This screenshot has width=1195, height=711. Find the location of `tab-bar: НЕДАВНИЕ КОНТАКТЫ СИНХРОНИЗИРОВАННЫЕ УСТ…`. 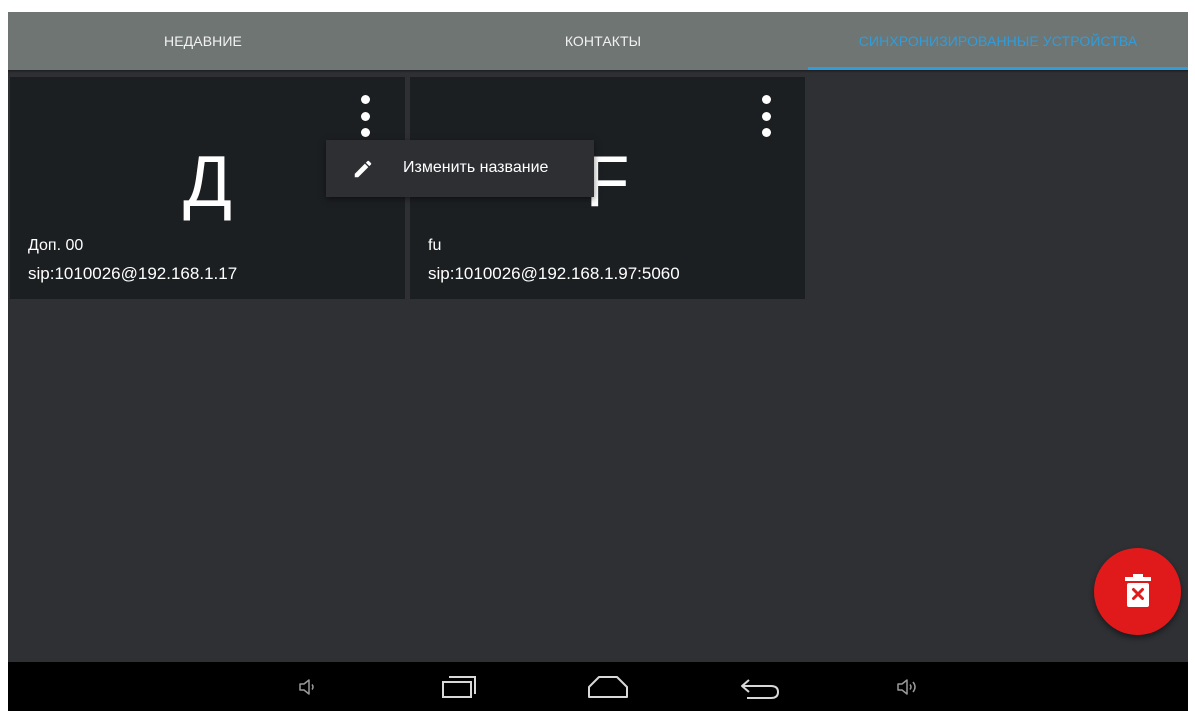

tab-bar: НЕДАВНИЕ КОНТАКТЫ СИНХРОНИЗИРОВАННЫЕ УСТ… is located at coordinates (598, 41).